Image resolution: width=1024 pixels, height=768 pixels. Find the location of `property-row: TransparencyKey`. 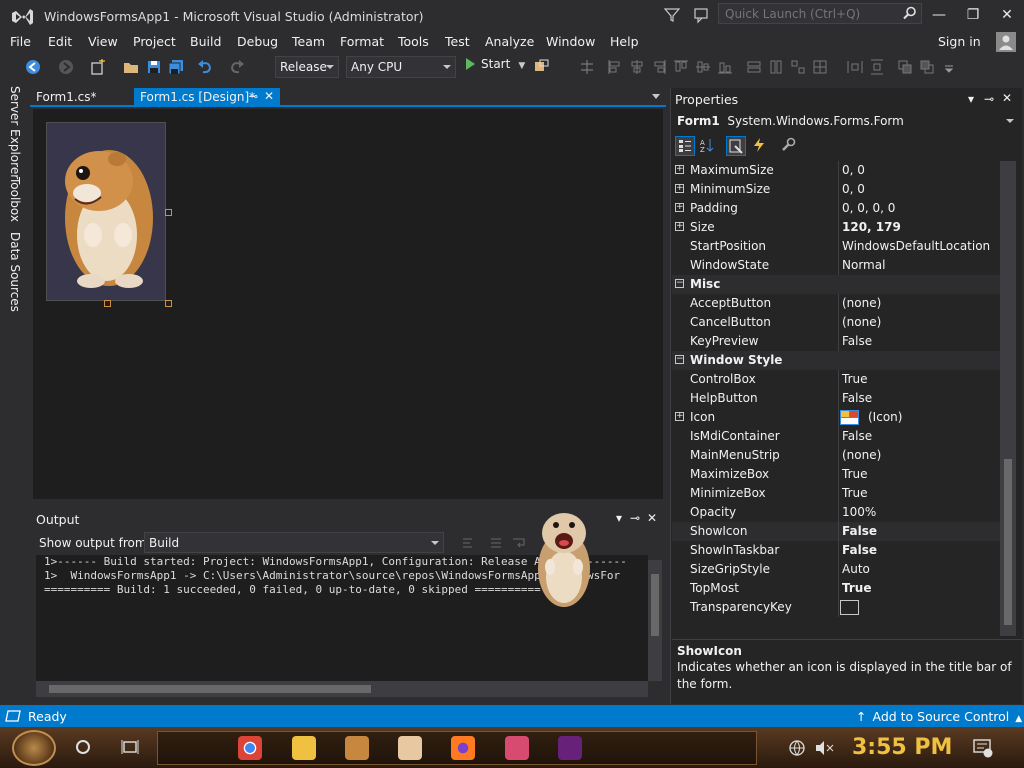

property-row: TransparencyKey is located at coordinates (836, 607).